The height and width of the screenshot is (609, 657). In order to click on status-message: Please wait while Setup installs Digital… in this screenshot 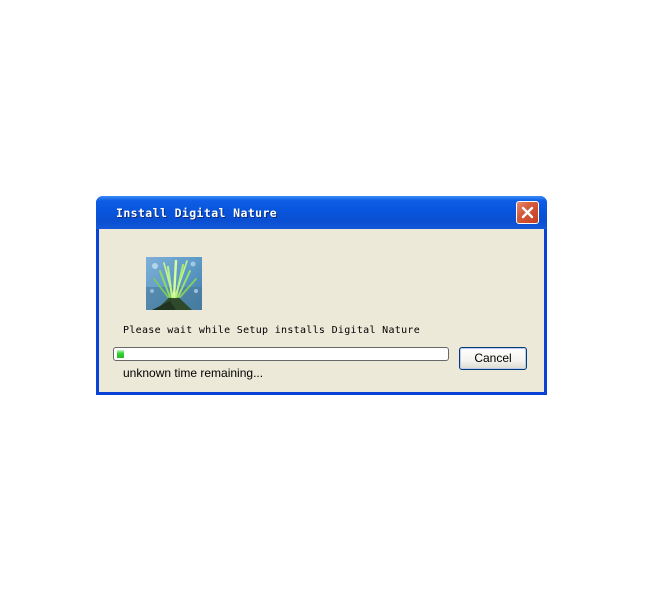, I will do `click(272, 330)`.